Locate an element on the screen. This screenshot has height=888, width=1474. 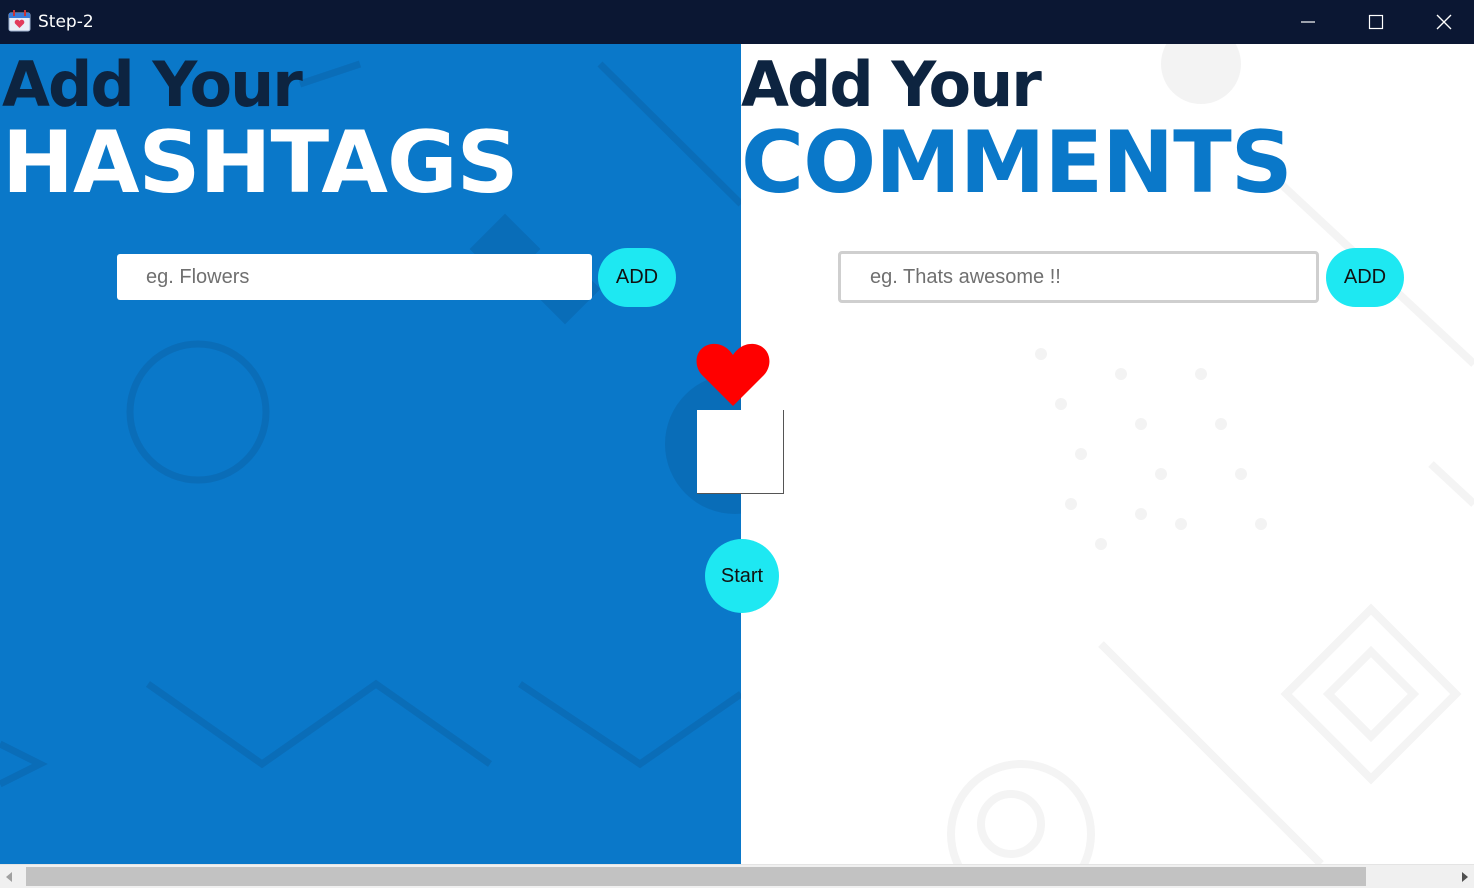
close-button is located at coordinates (1442, 22).